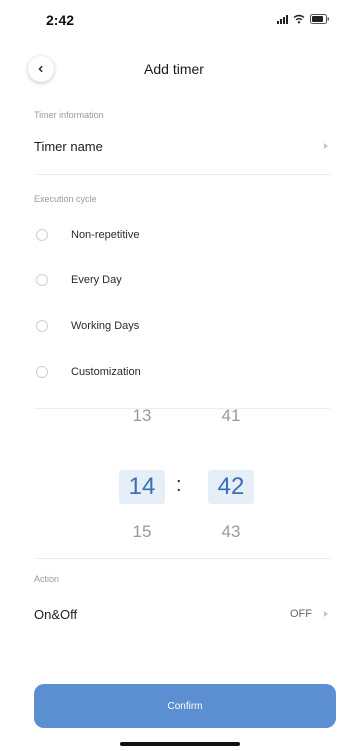 Image resolution: width=348 pixels, height=751 pixels. I want to click on home-indicator, so click(180, 744).